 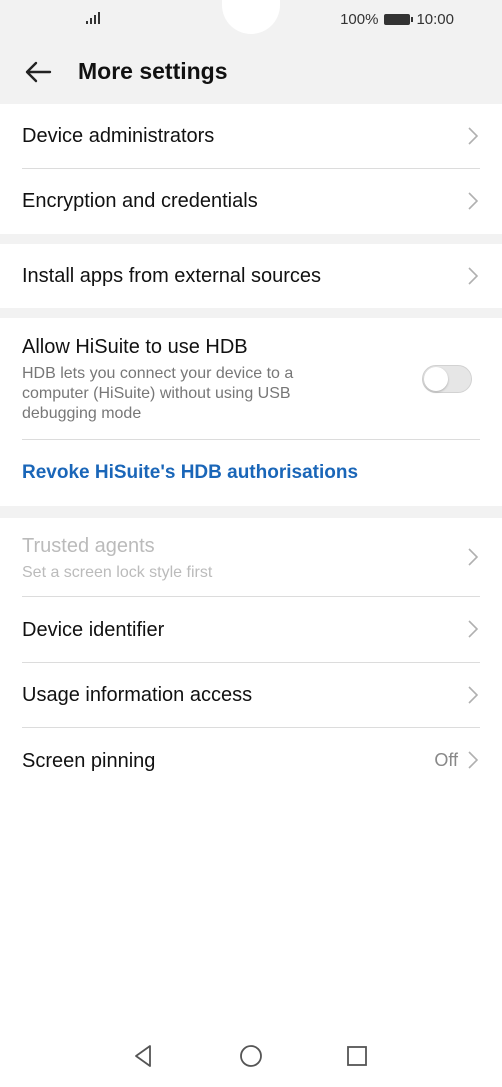 What do you see at coordinates (118, 136) in the screenshot?
I see `device-administrators-label: Device administrators` at bounding box center [118, 136].